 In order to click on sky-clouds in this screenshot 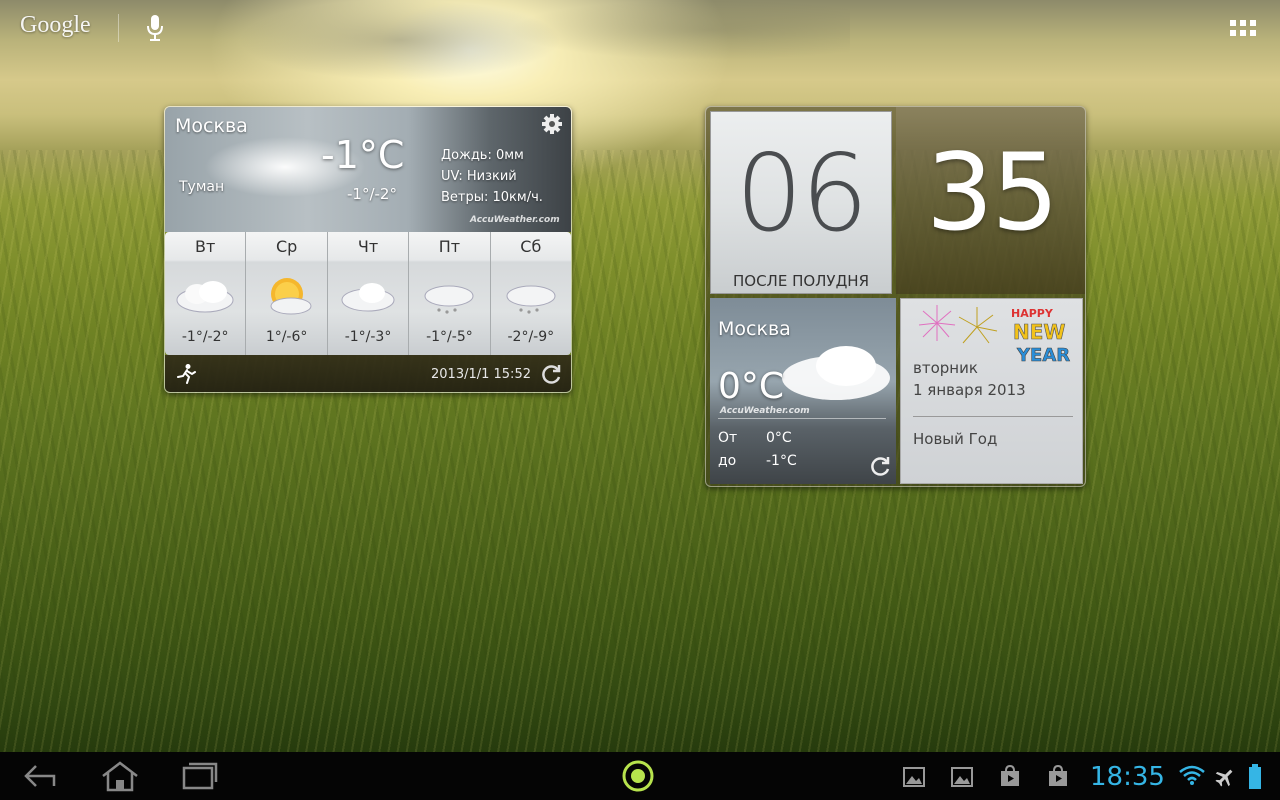, I will do `click(500, 55)`.